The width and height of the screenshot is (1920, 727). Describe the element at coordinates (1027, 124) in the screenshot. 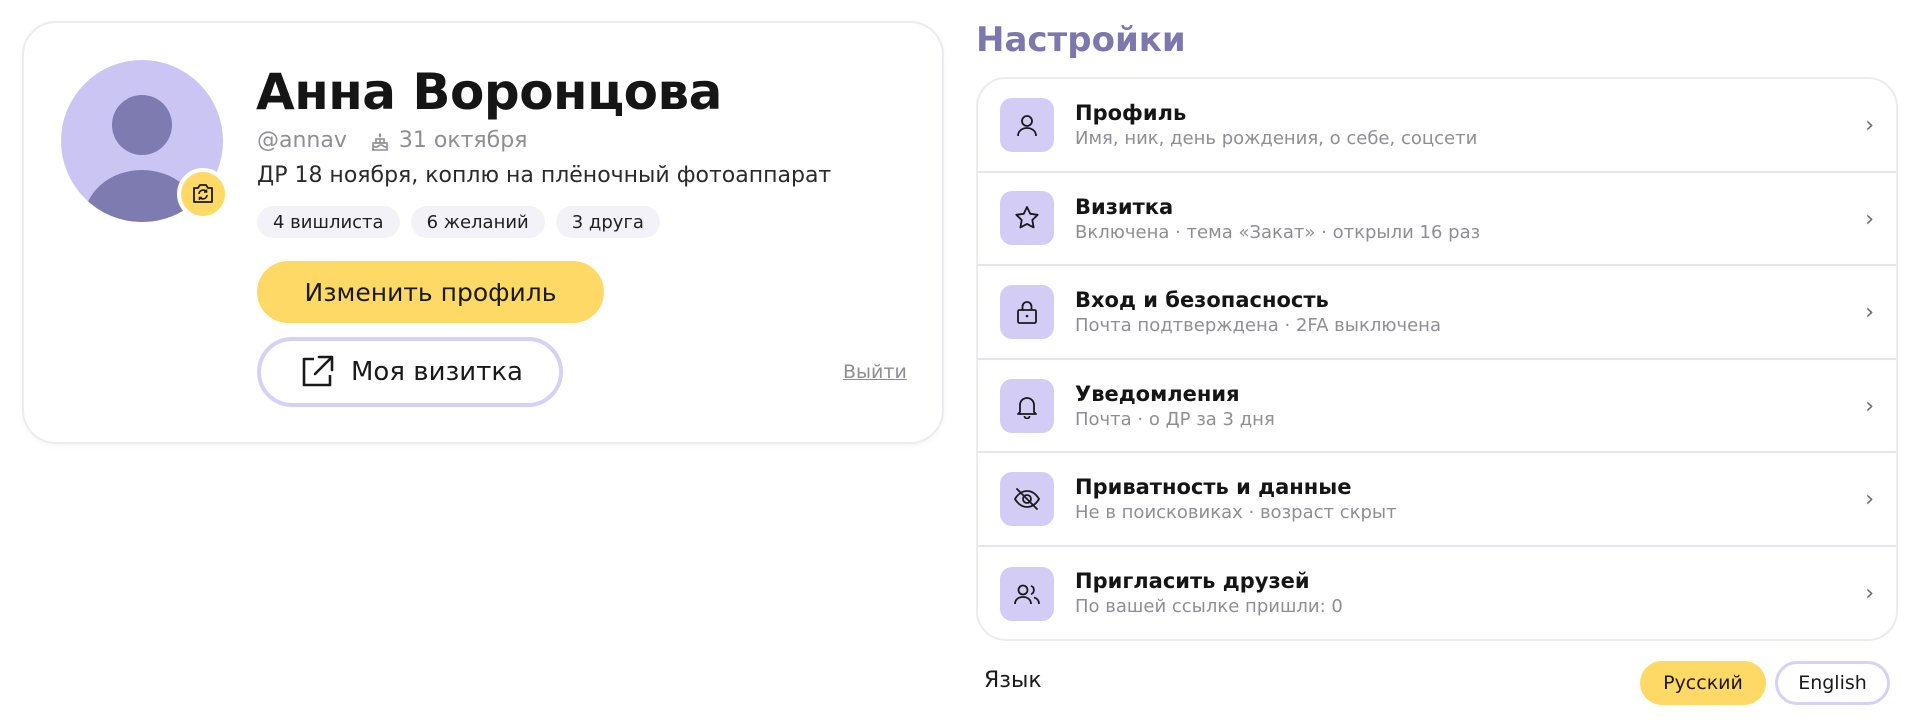

I see `user-icon` at that location.